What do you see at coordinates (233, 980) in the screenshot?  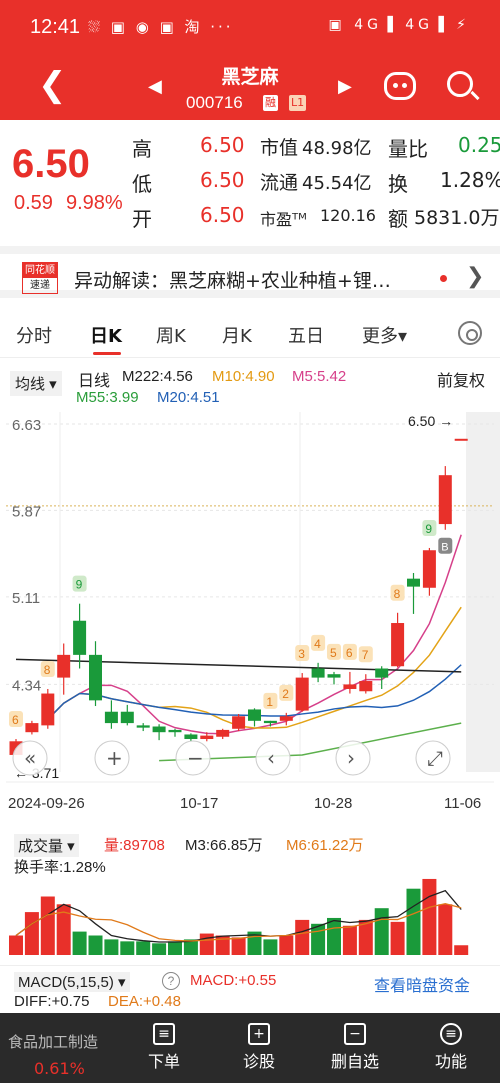 I see `macd-value: MACD:+0.55` at bounding box center [233, 980].